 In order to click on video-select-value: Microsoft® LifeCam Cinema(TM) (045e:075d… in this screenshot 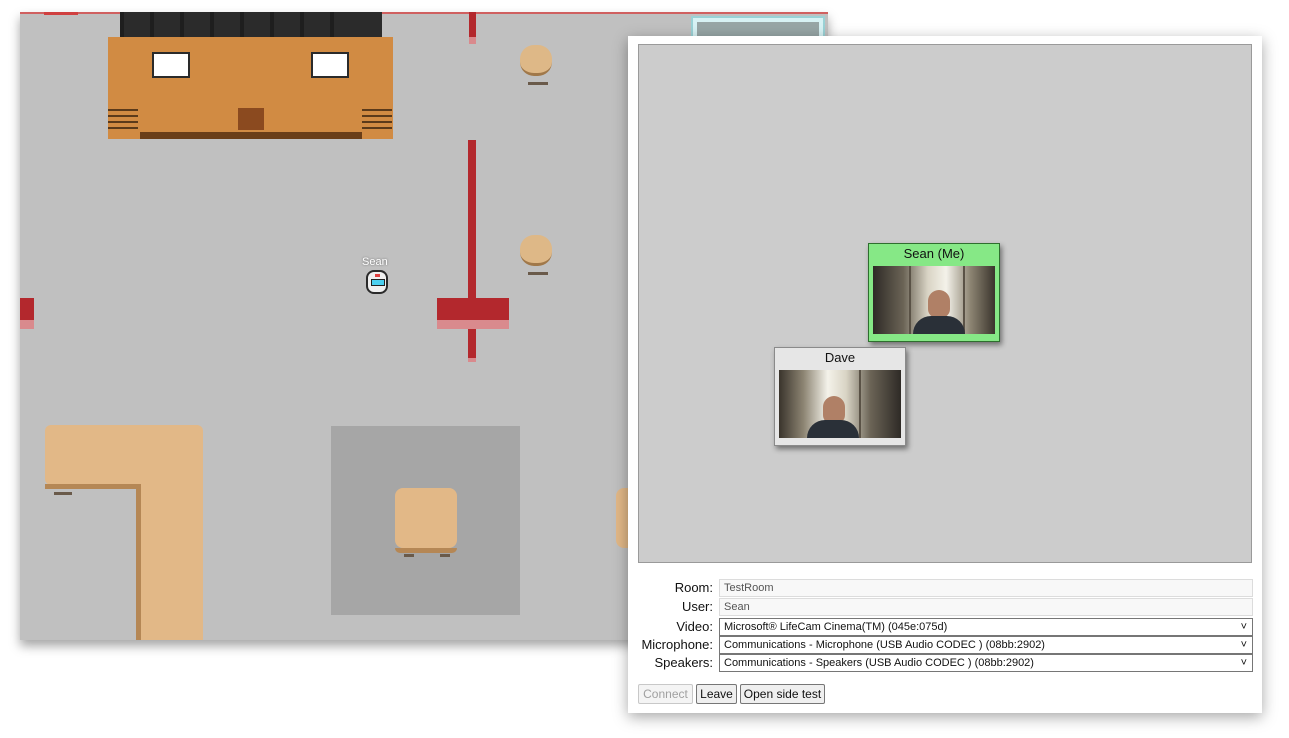, I will do `click(836, 627)`.